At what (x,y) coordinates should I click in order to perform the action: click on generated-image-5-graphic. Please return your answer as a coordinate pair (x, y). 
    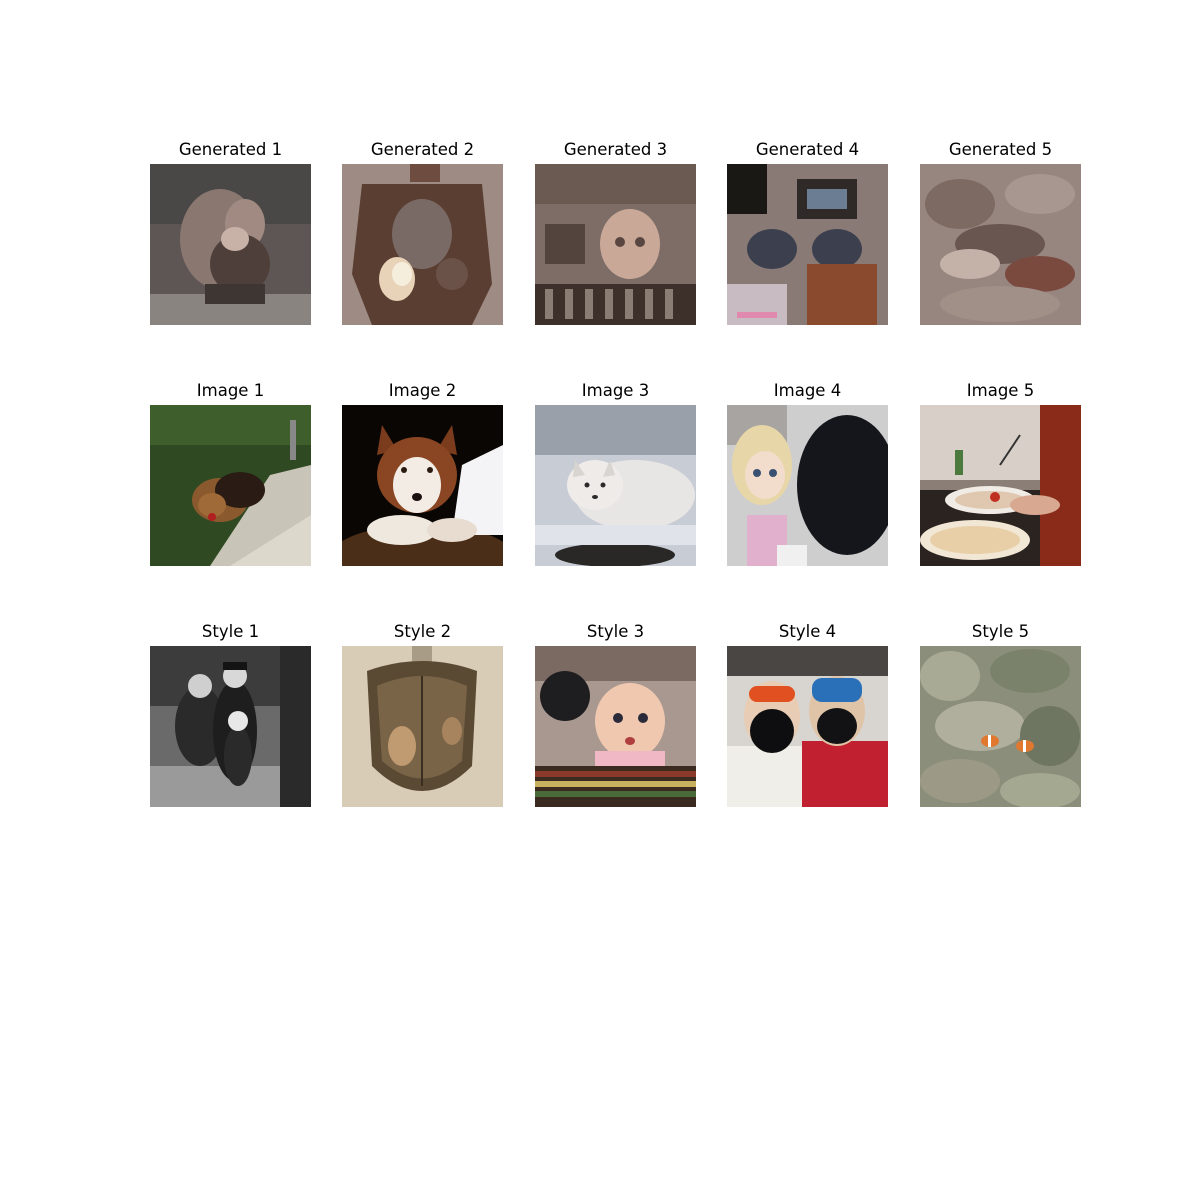
    Looking at the image, I should click on (1000, 244).